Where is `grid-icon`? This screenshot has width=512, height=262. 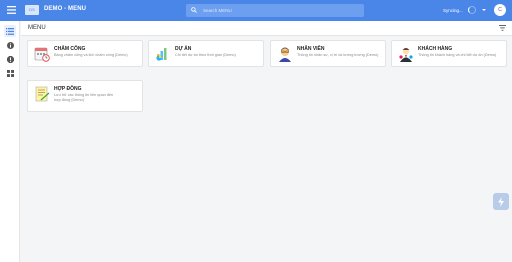 grid-icon is located at coordinates (10, 73).